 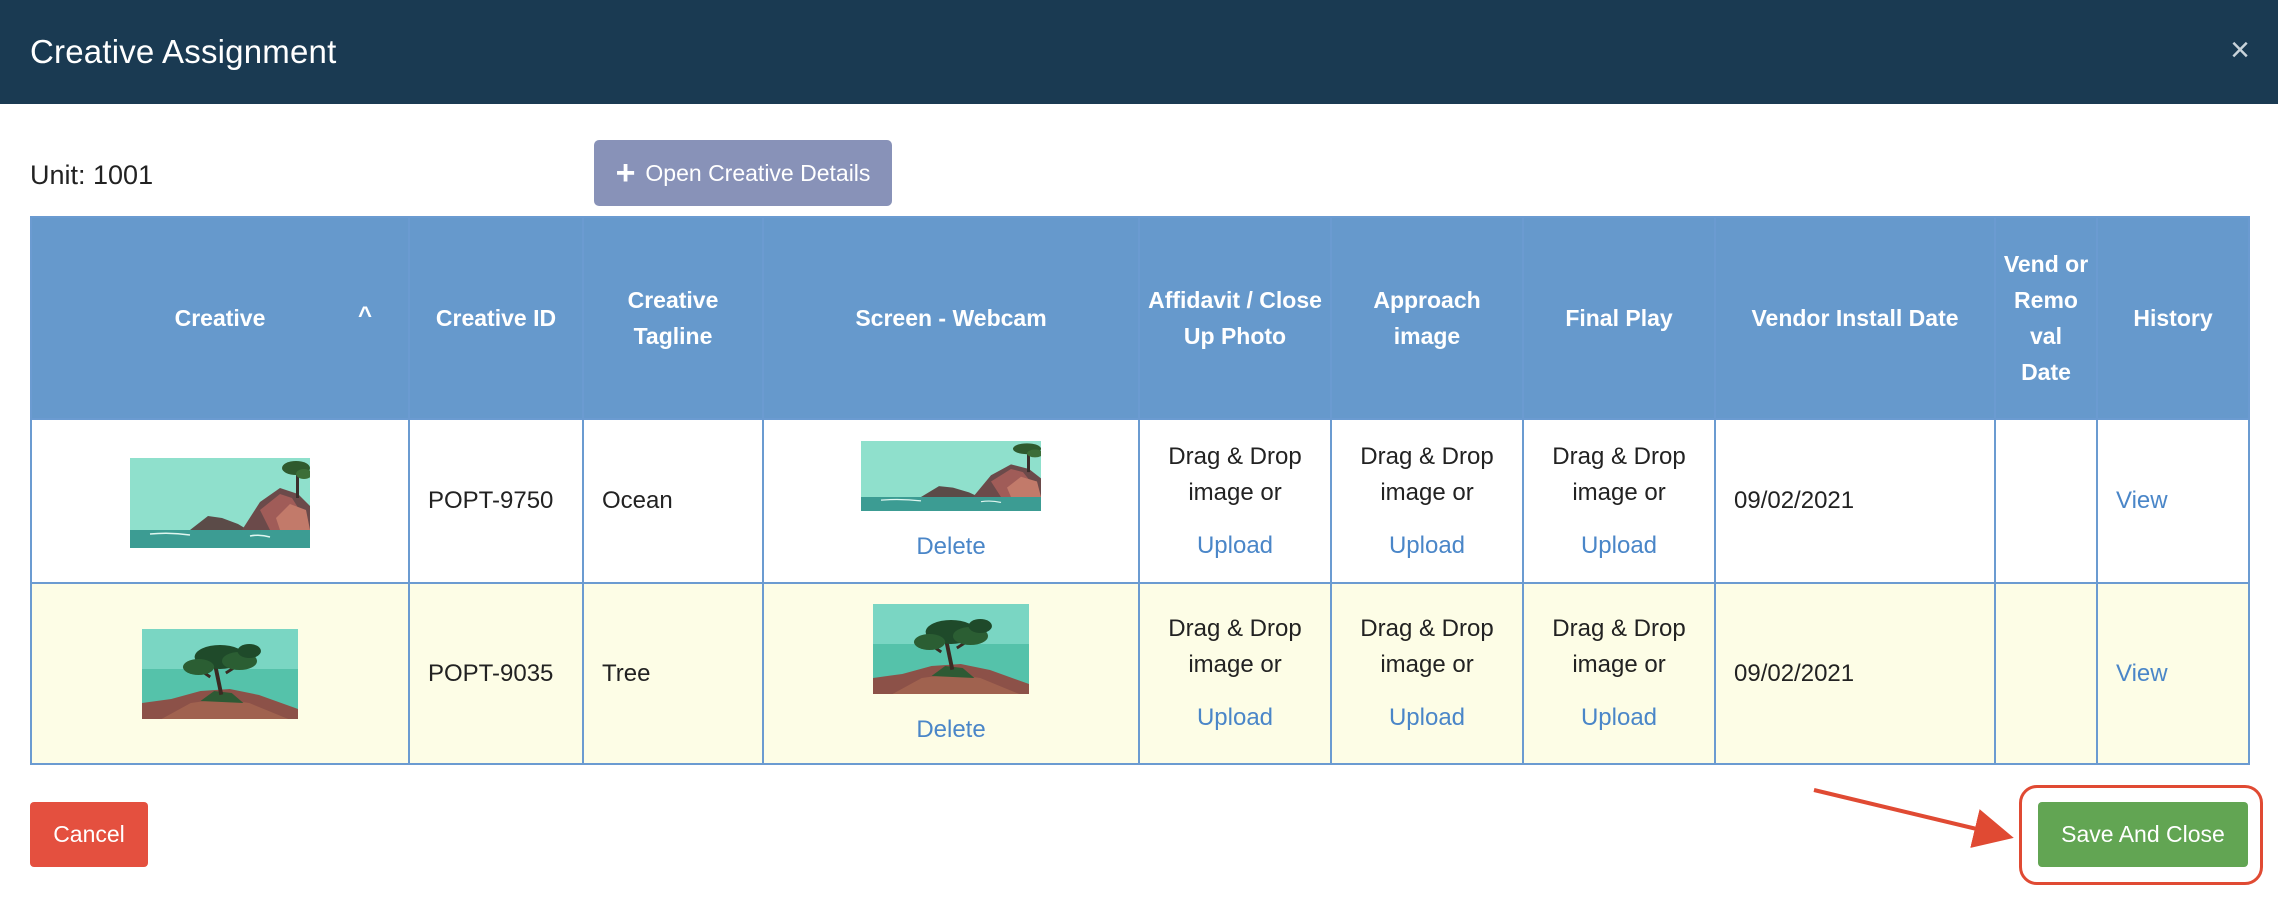 I want to click on tagline-cell: Tree, so click(x=673, y=673).